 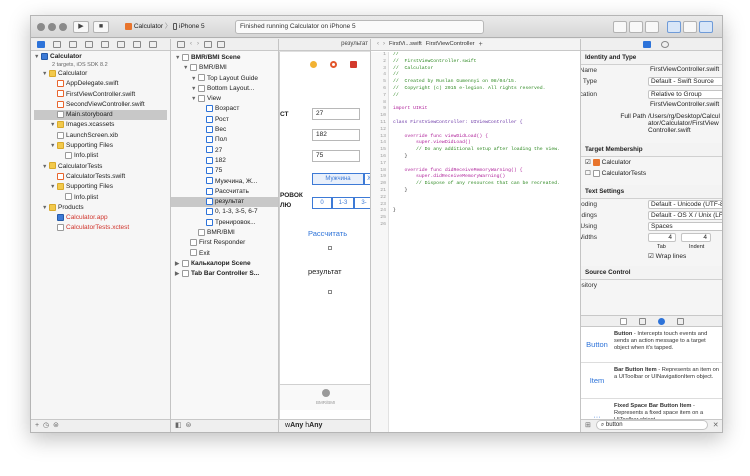 I want to click on run-button: ▶, so click(x=81, y=27).